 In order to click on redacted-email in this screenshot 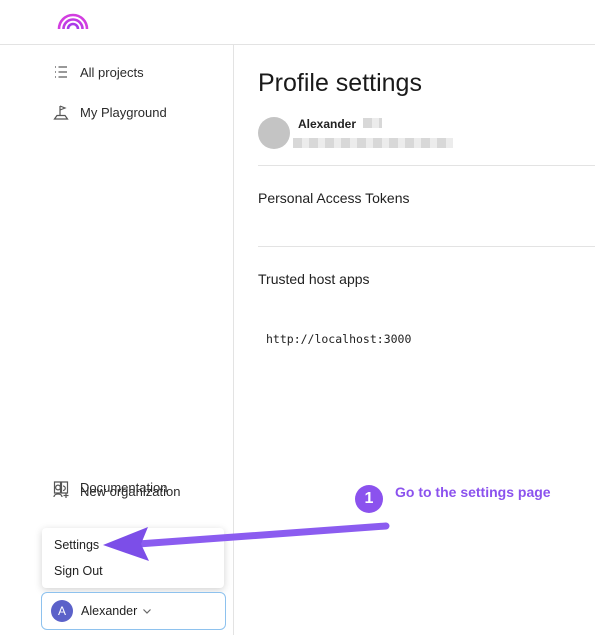, I will do `click(373, 143)`.